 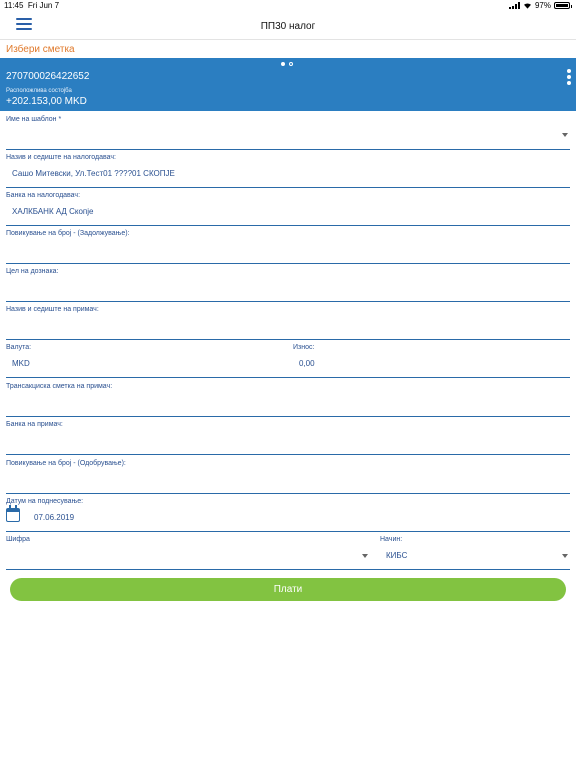 I want to click on payer-name-label: Назив и седиште на налогодавач:, so click(x=61, y=157).